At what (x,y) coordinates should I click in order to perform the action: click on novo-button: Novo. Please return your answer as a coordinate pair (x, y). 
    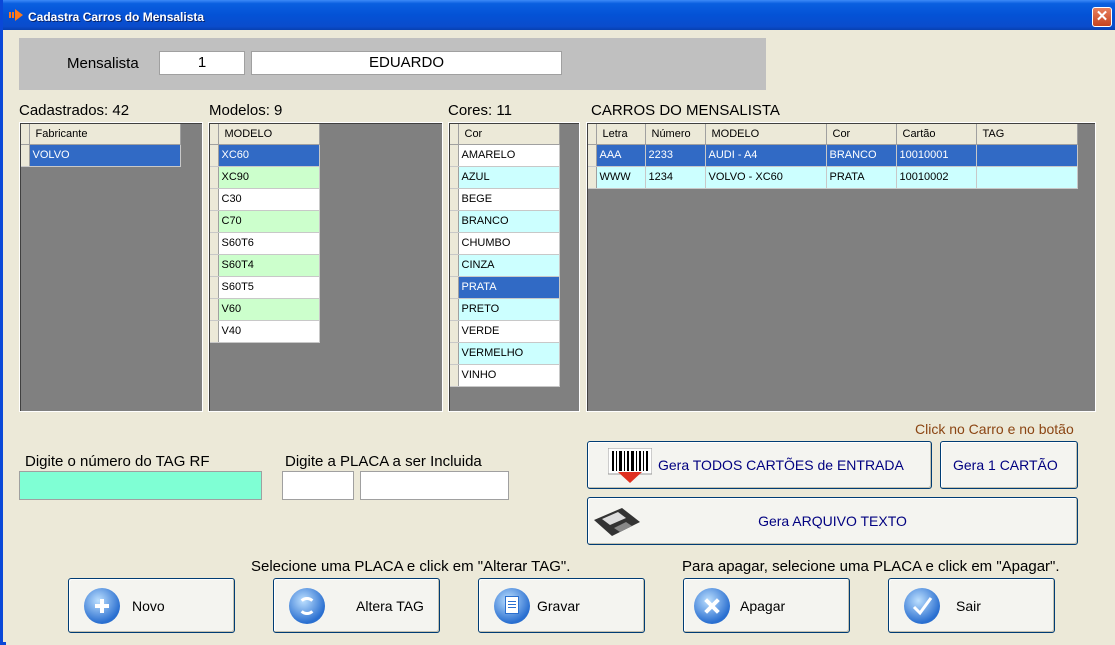
    Looking at the image, I should click on (151, 605).